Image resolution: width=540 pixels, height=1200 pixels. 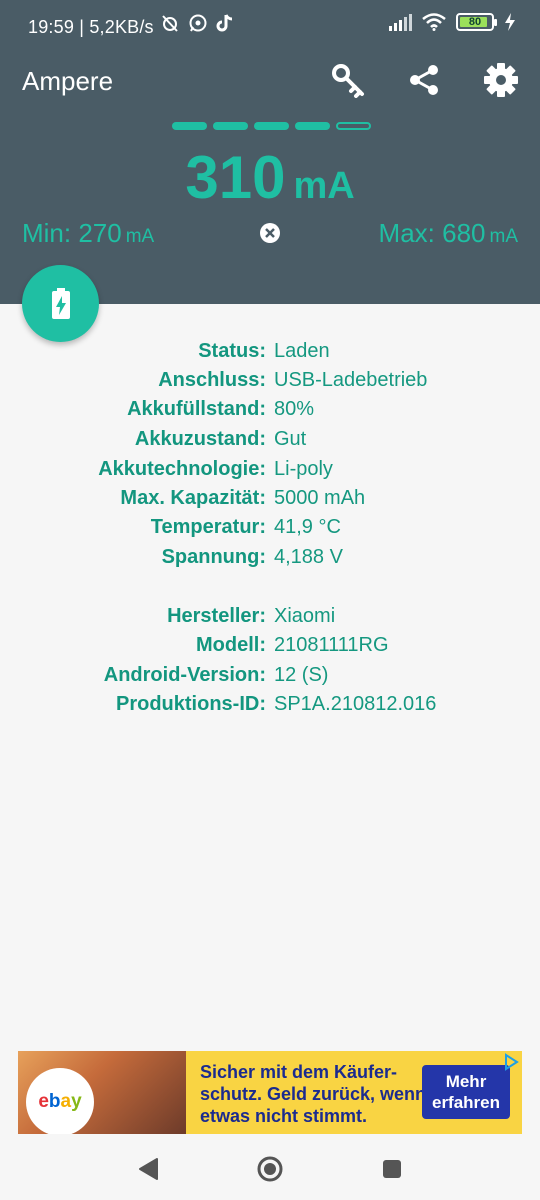 I want to click on nav-back-button, so click(x=148, y=1169).